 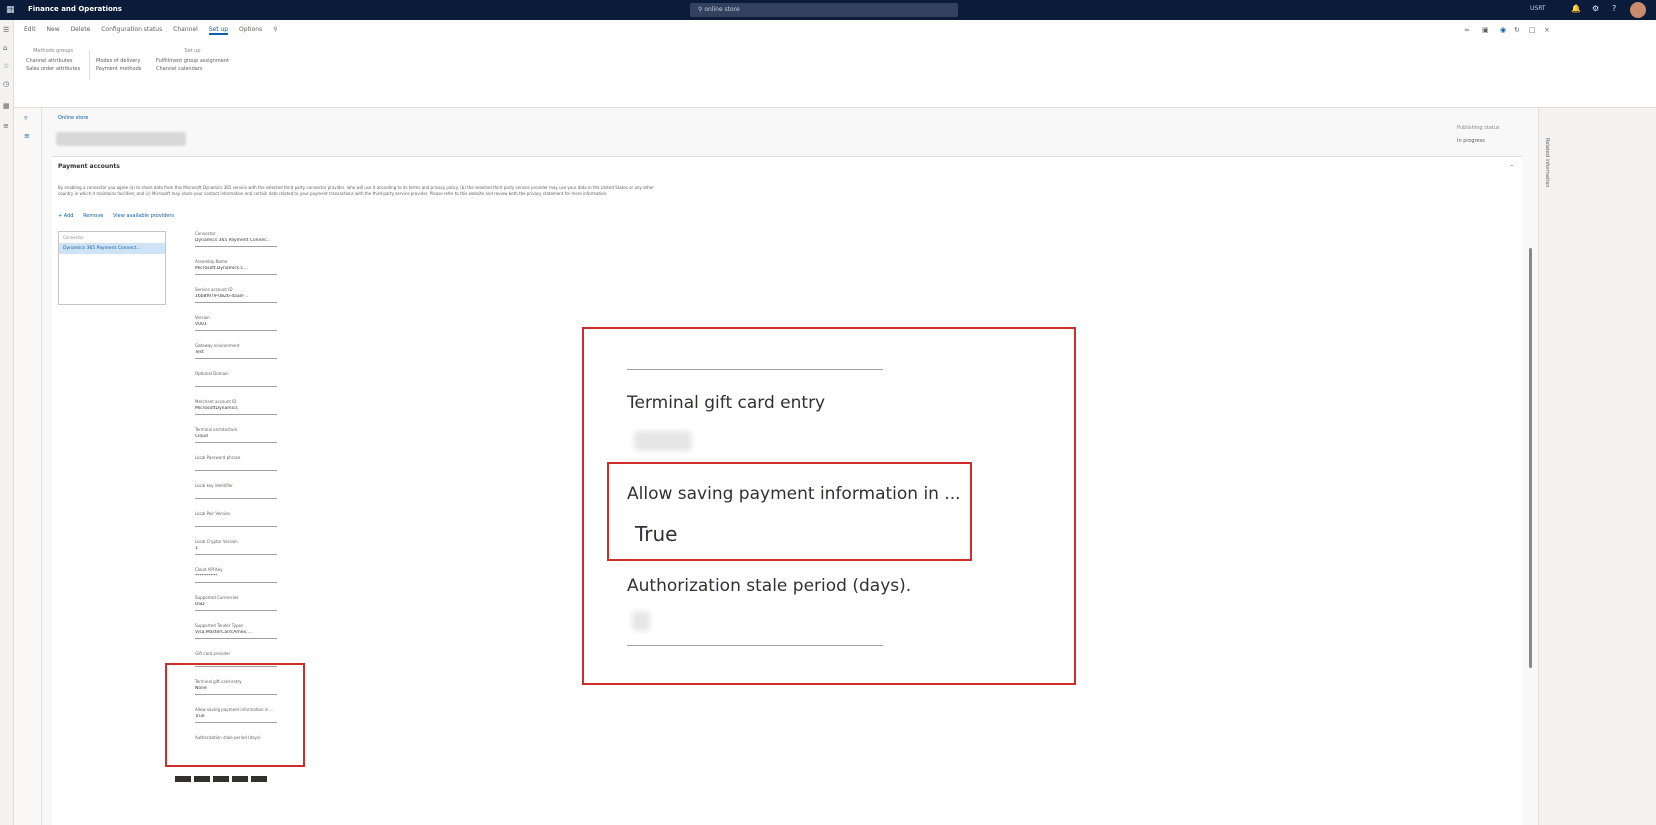 I want to click on related-information-pane: Related information, so click(x=1547, y=466).